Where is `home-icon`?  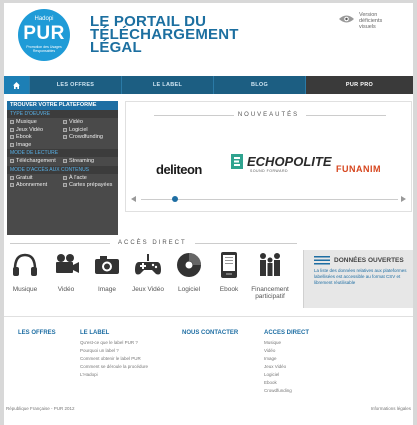 home-icon is located at coordinates (16, 85).